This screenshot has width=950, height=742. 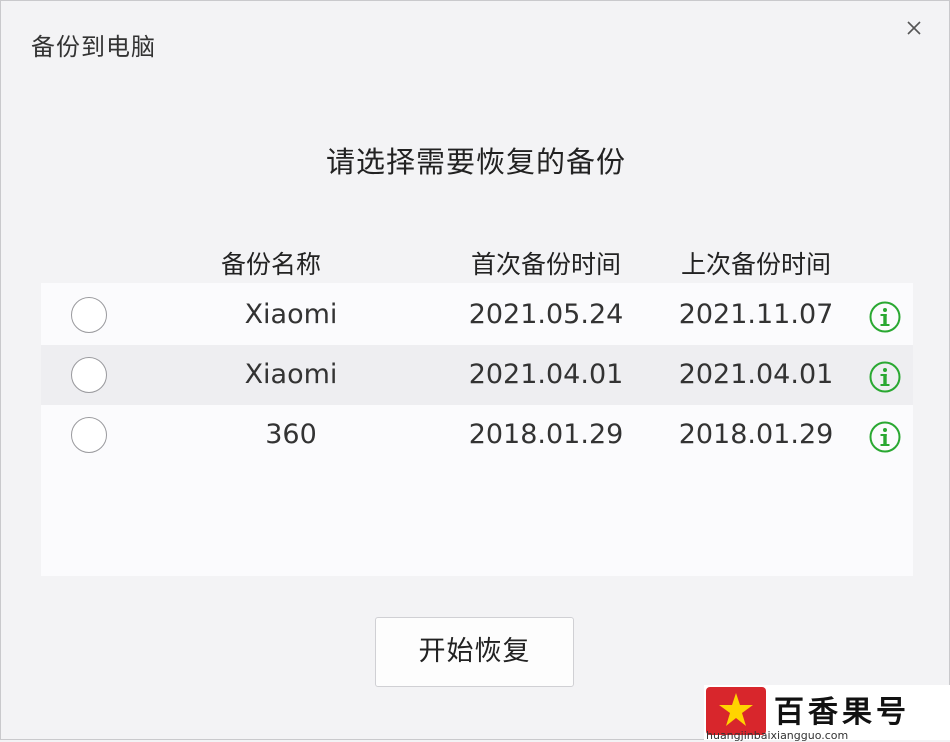 What do you see at coordinates (842, 712) in the screenshot?
I see `watermark-name: 百香果号` at bounding box center [842, 712].